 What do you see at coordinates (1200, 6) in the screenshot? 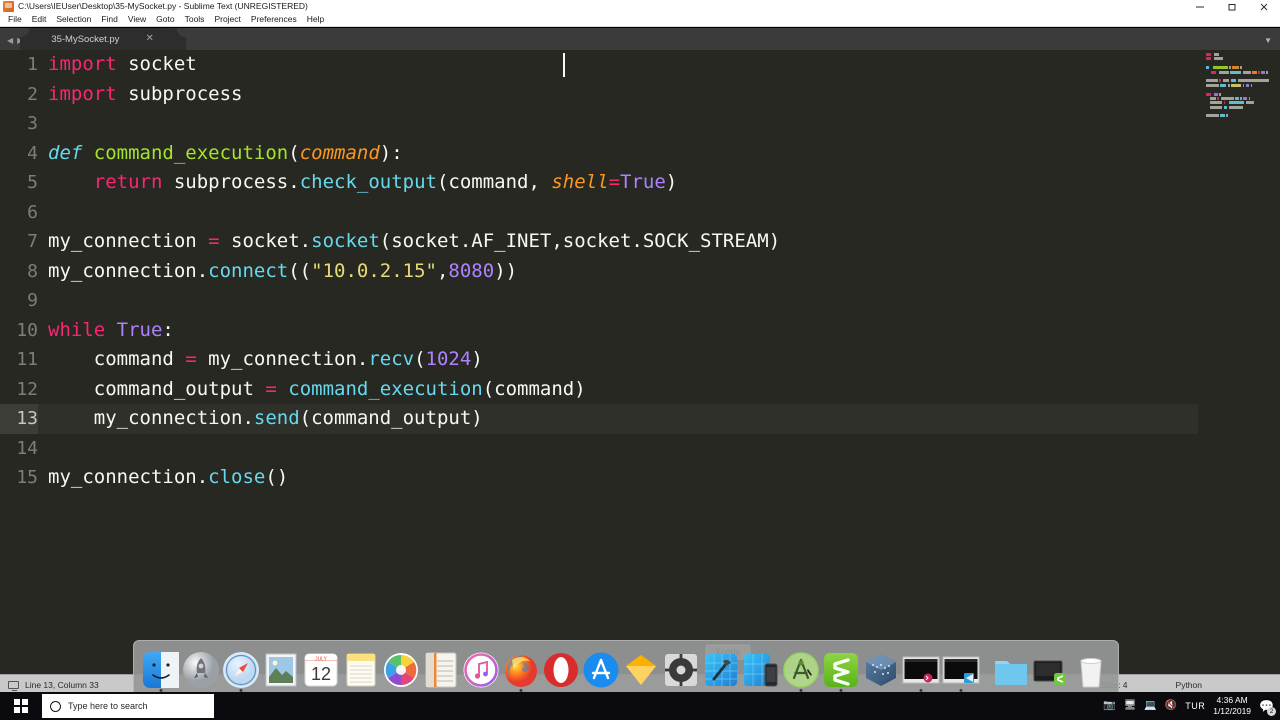
I see `minimize-button` at bounding box center [1200, 6].